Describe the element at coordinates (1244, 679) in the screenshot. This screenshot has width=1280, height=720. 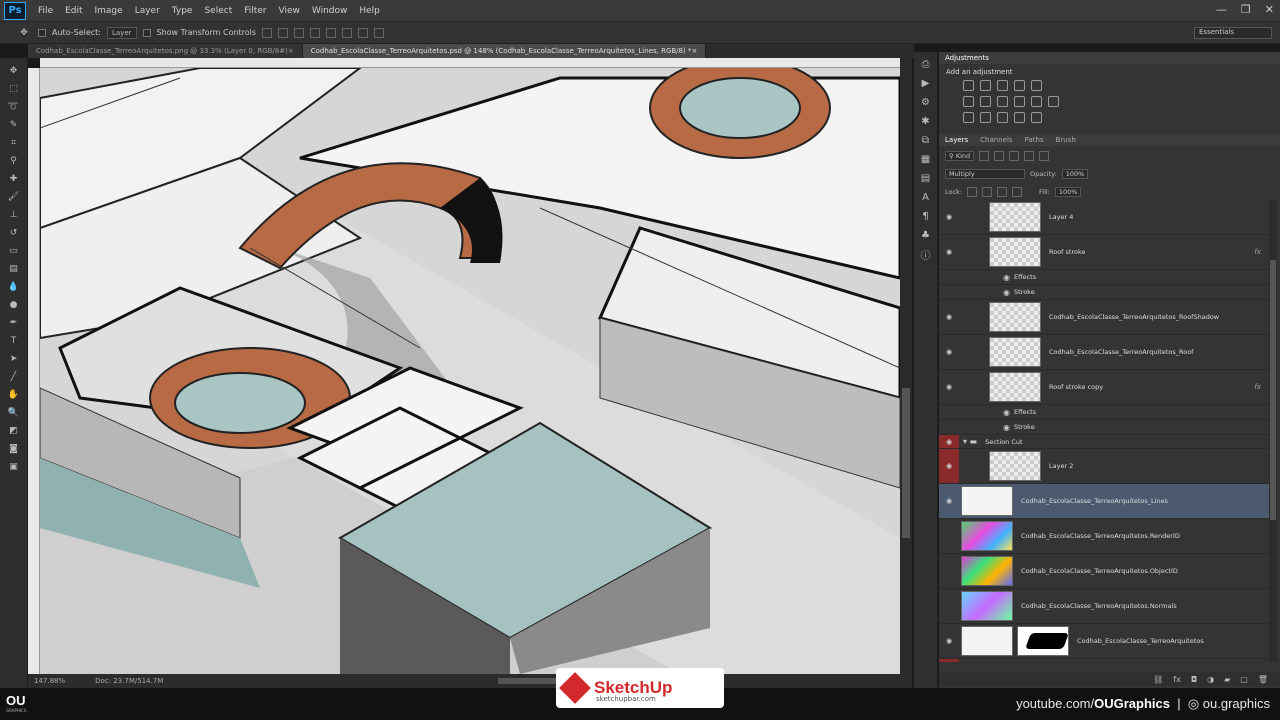
I see `new-layer-icon: ▢` at that location.